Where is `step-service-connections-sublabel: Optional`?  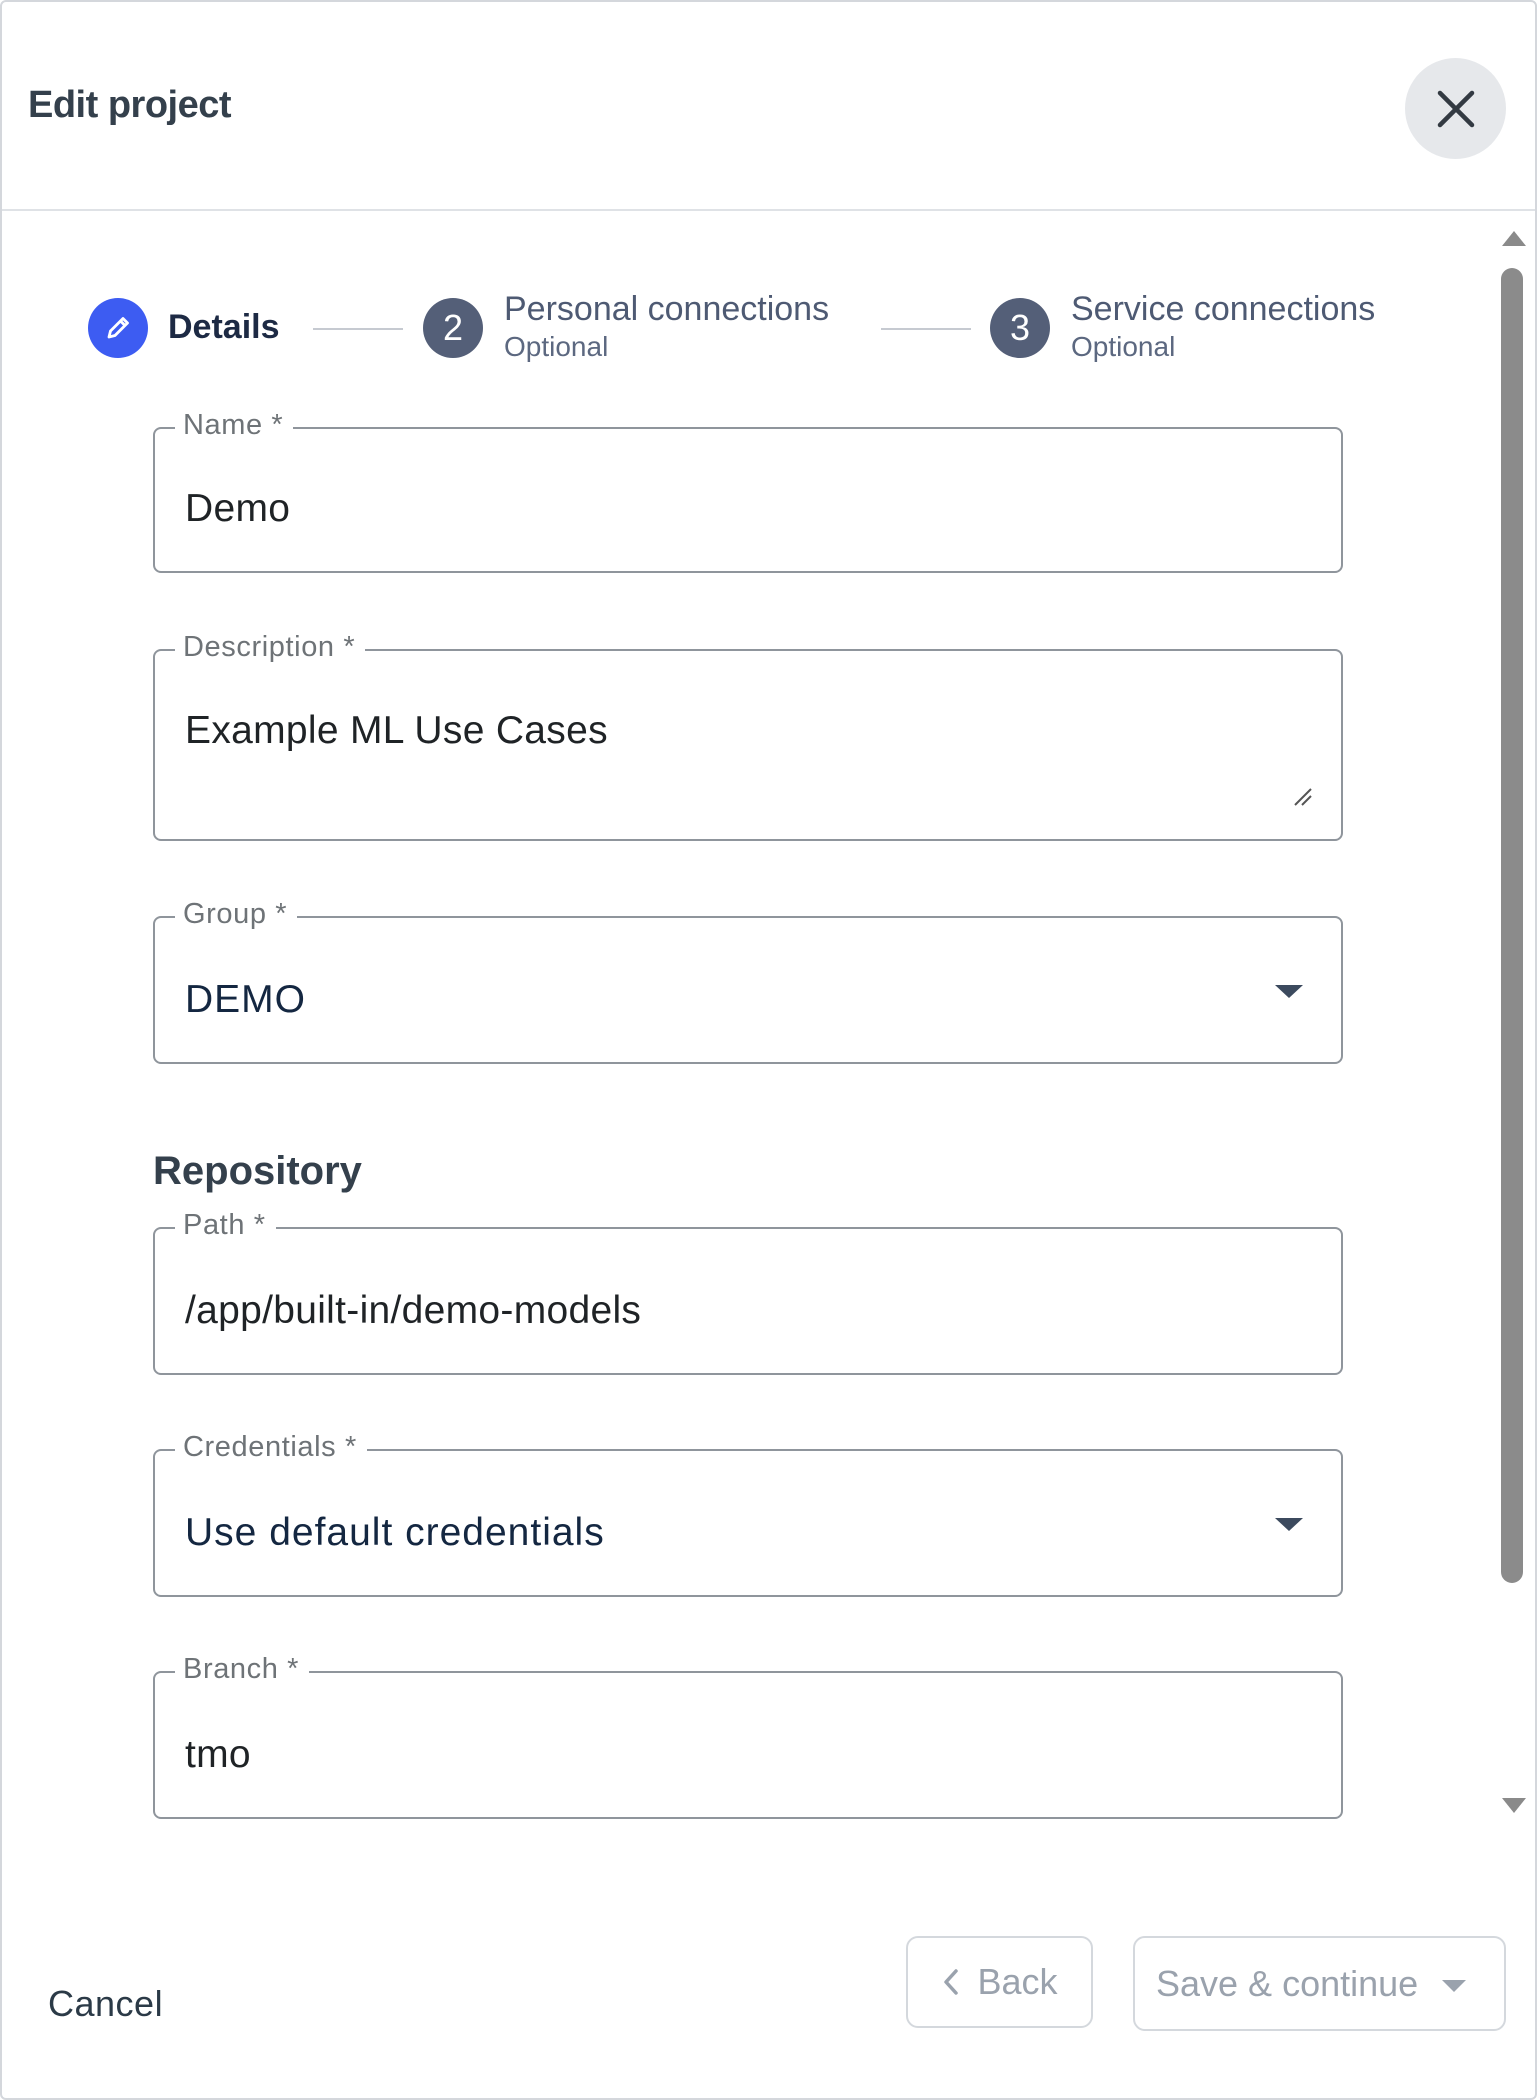 step-service-connections-sublabel: Optional is located at coordinates (1123, 346).